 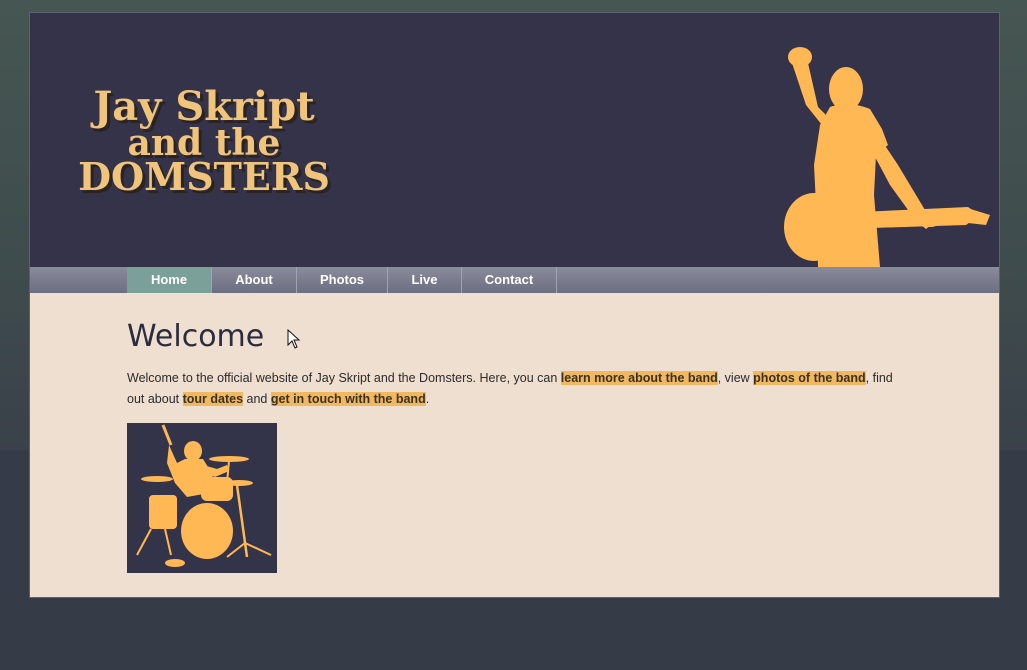 What do you see at coordinates (639, 378) in the screenshot?
I see `about-link: learn more about the band` at bounding box center [639, 378].